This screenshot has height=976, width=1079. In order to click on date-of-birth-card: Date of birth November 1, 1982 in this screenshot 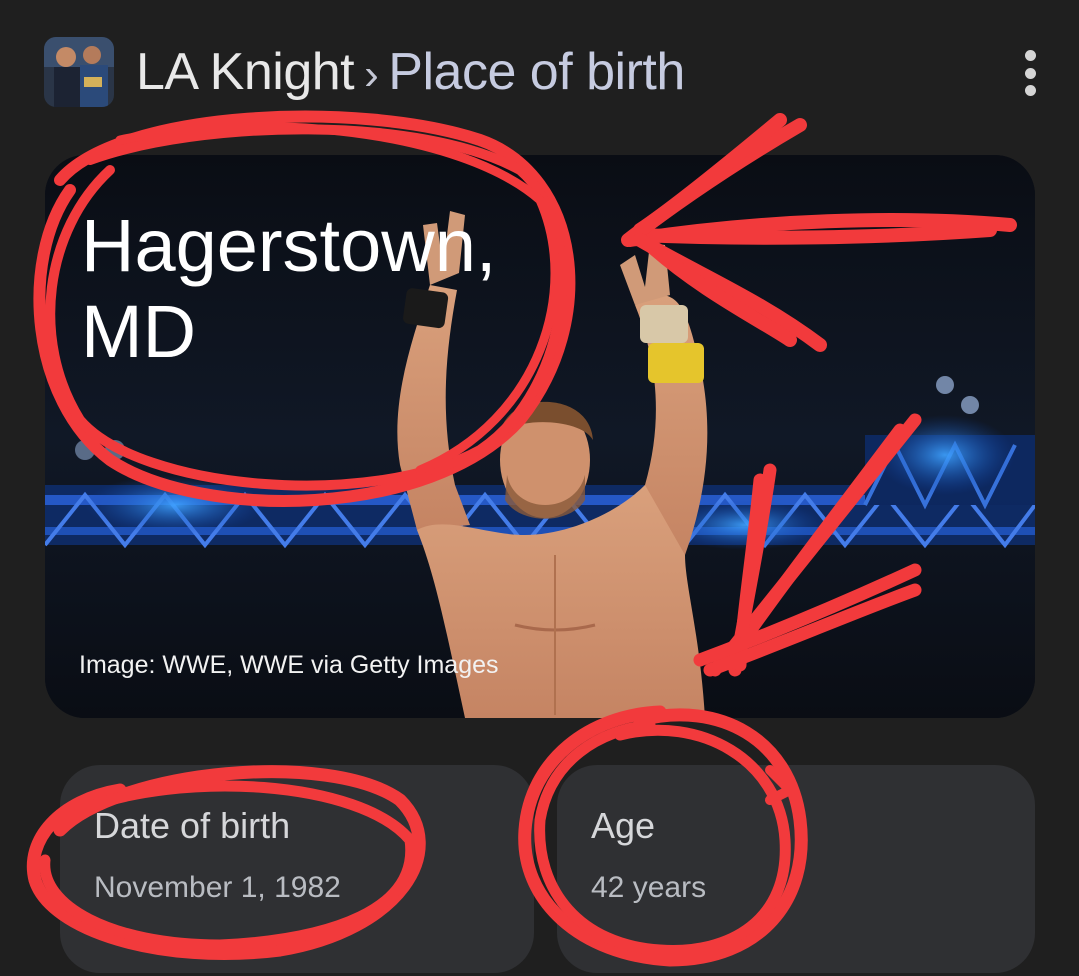, I will do `click(297, 869)`.